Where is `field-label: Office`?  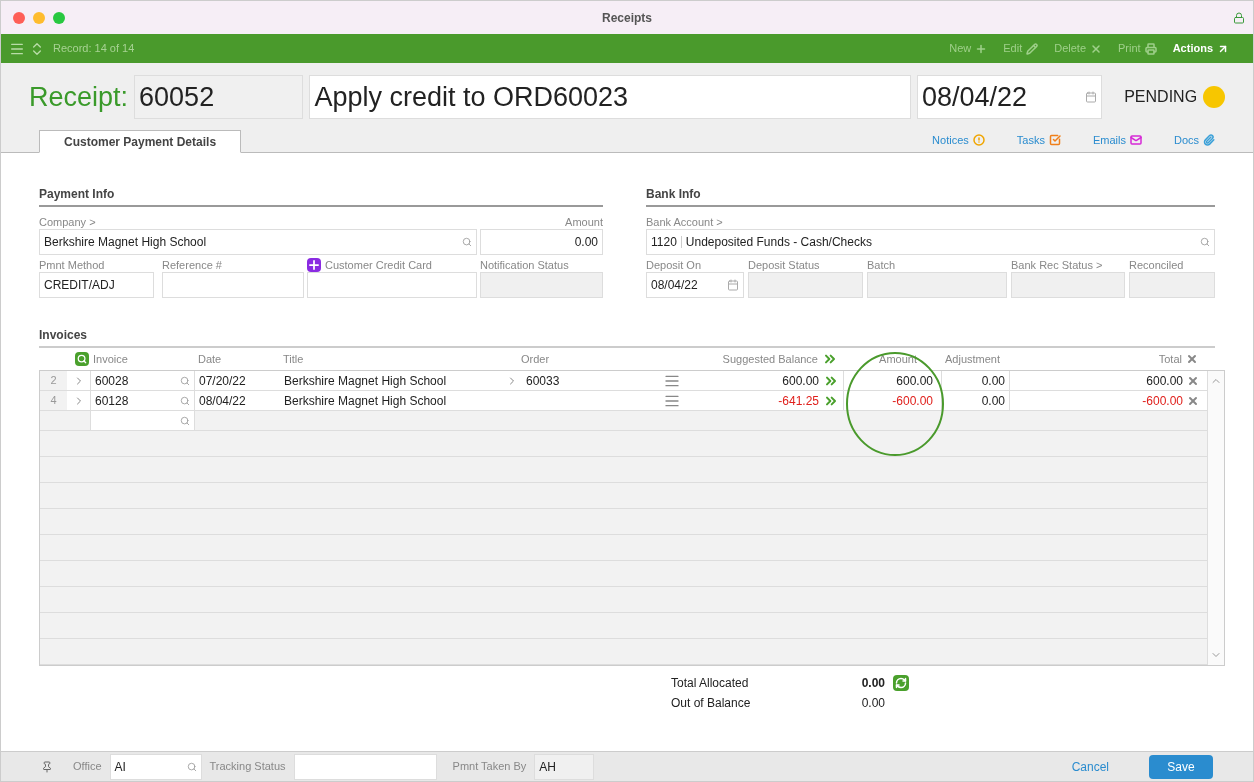
field-label: Office is located at coordinates (87, 767).